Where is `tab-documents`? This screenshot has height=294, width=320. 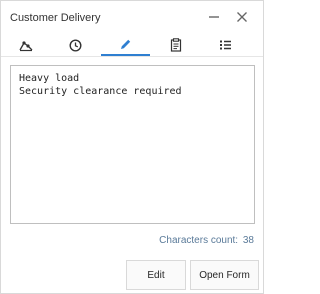
tab-documents is located at coordinates (175, 45).